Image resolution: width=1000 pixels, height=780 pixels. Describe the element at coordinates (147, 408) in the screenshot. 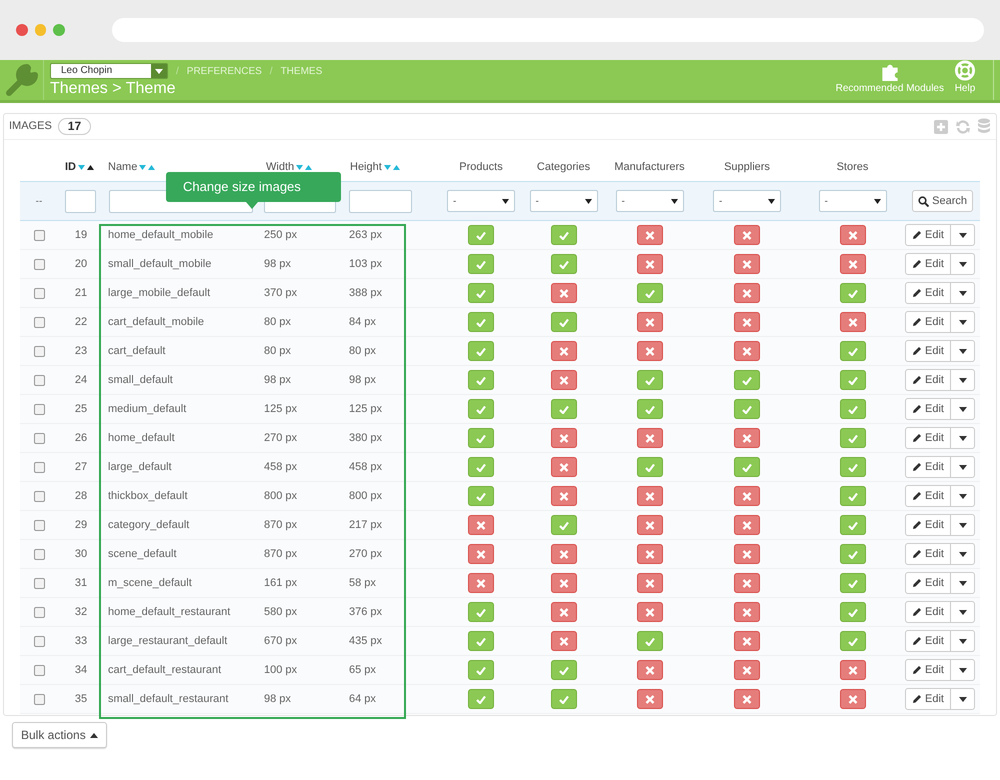

I see `name-cell: medium_default` at that location.